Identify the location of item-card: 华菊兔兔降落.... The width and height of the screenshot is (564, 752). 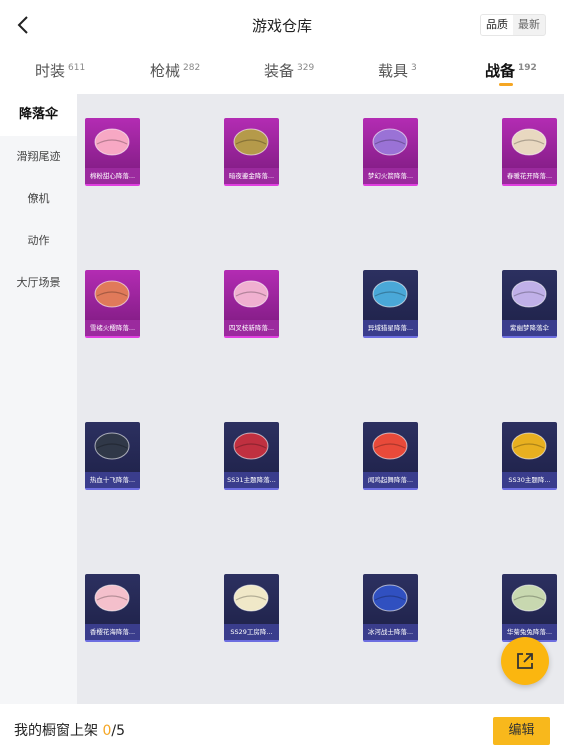
(529, 608).